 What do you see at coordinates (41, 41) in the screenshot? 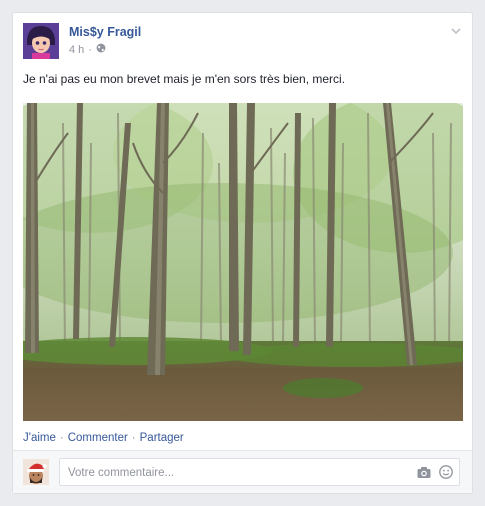
I see `author-avatar` at bounding box center [41, 41].